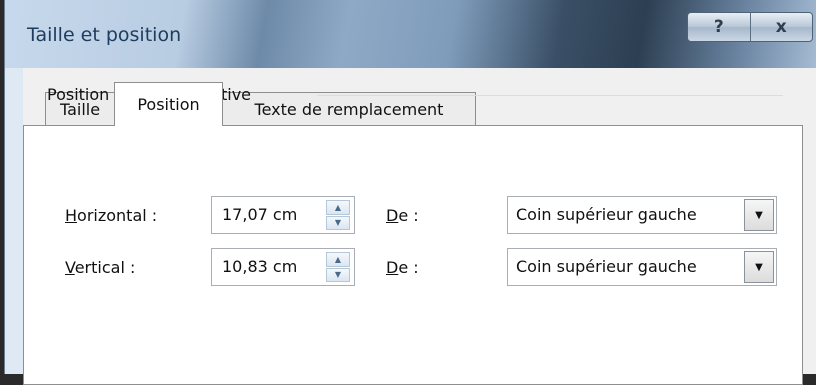  I want to click on dialog-title: Taille et position, so click(104, 35).